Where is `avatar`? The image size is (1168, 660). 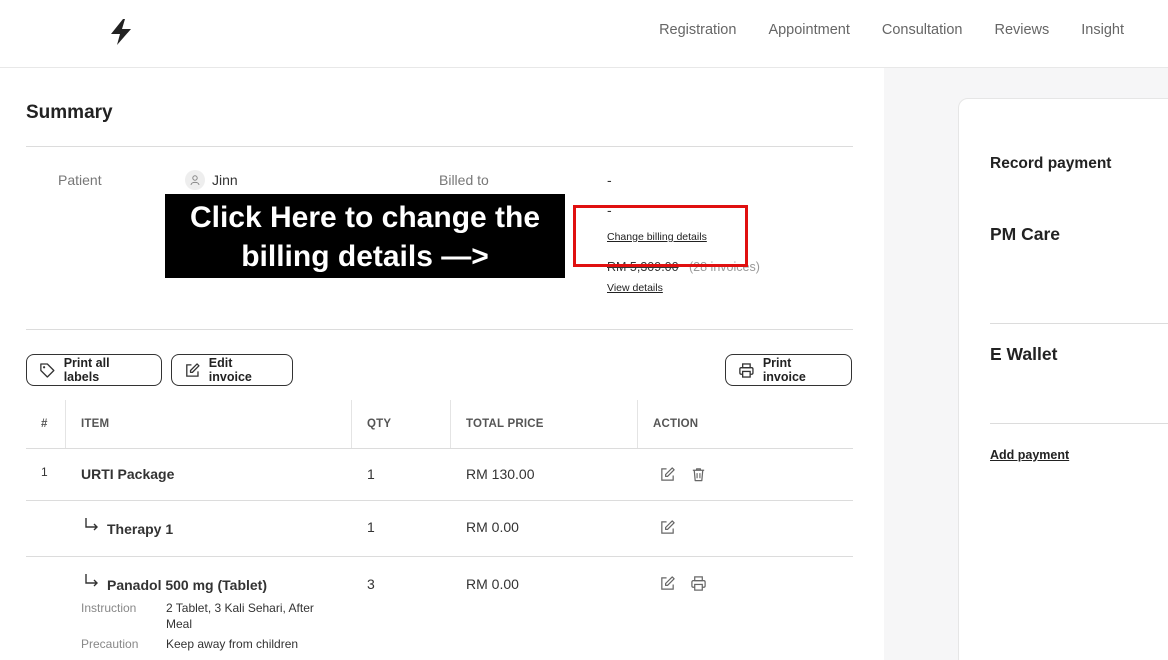 avatar is located at coordinates (195, 180).